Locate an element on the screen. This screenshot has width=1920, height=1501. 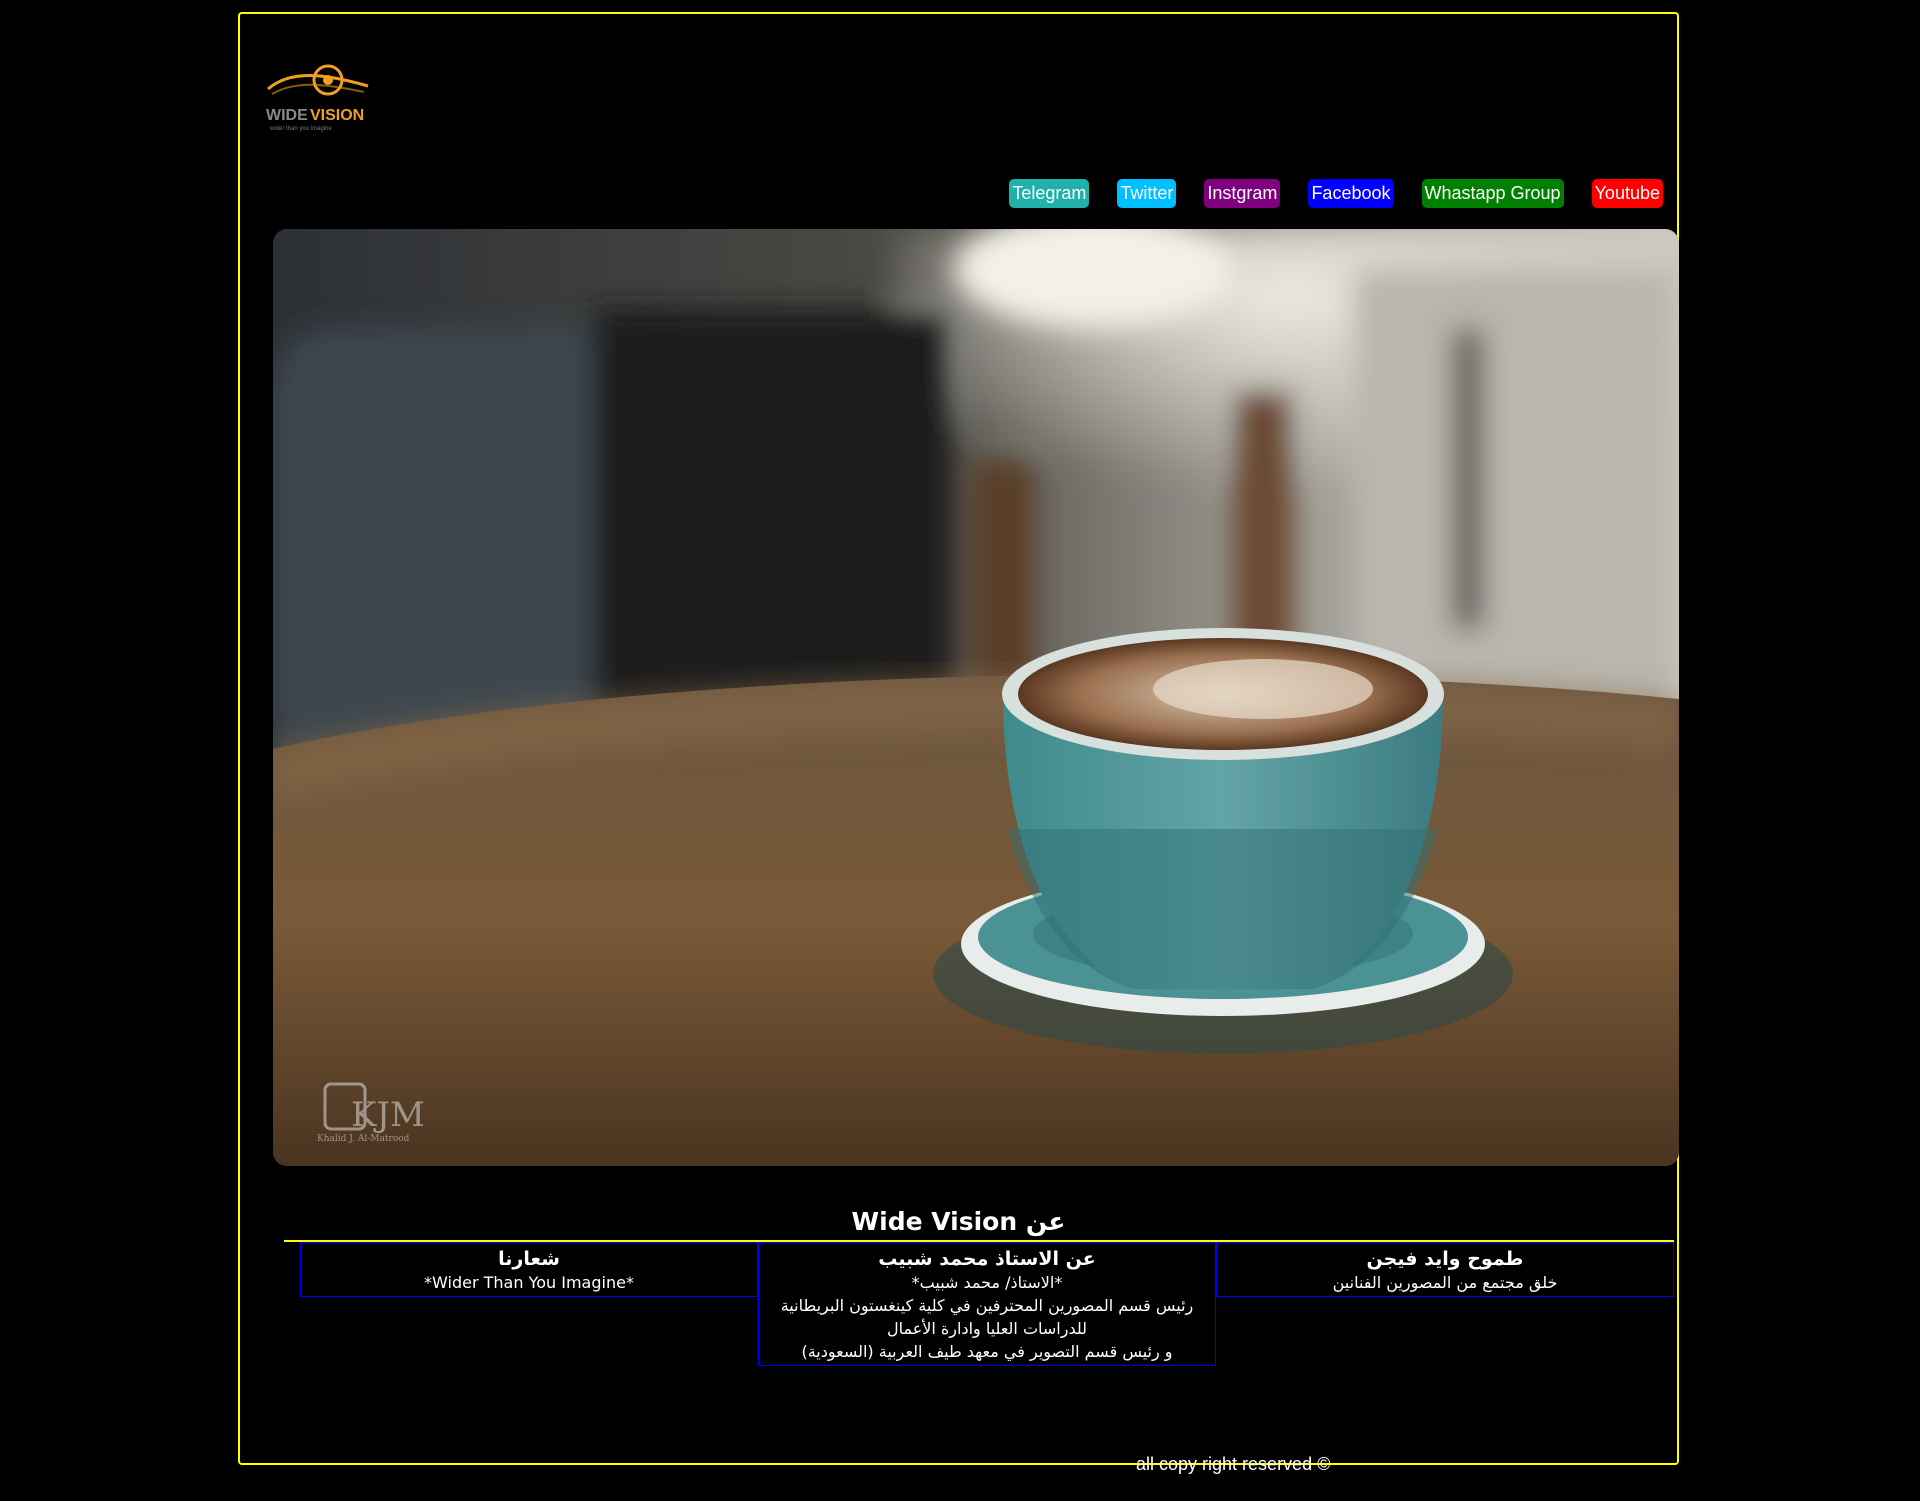
svg-text: VISION is located at coordinates (337, 115).